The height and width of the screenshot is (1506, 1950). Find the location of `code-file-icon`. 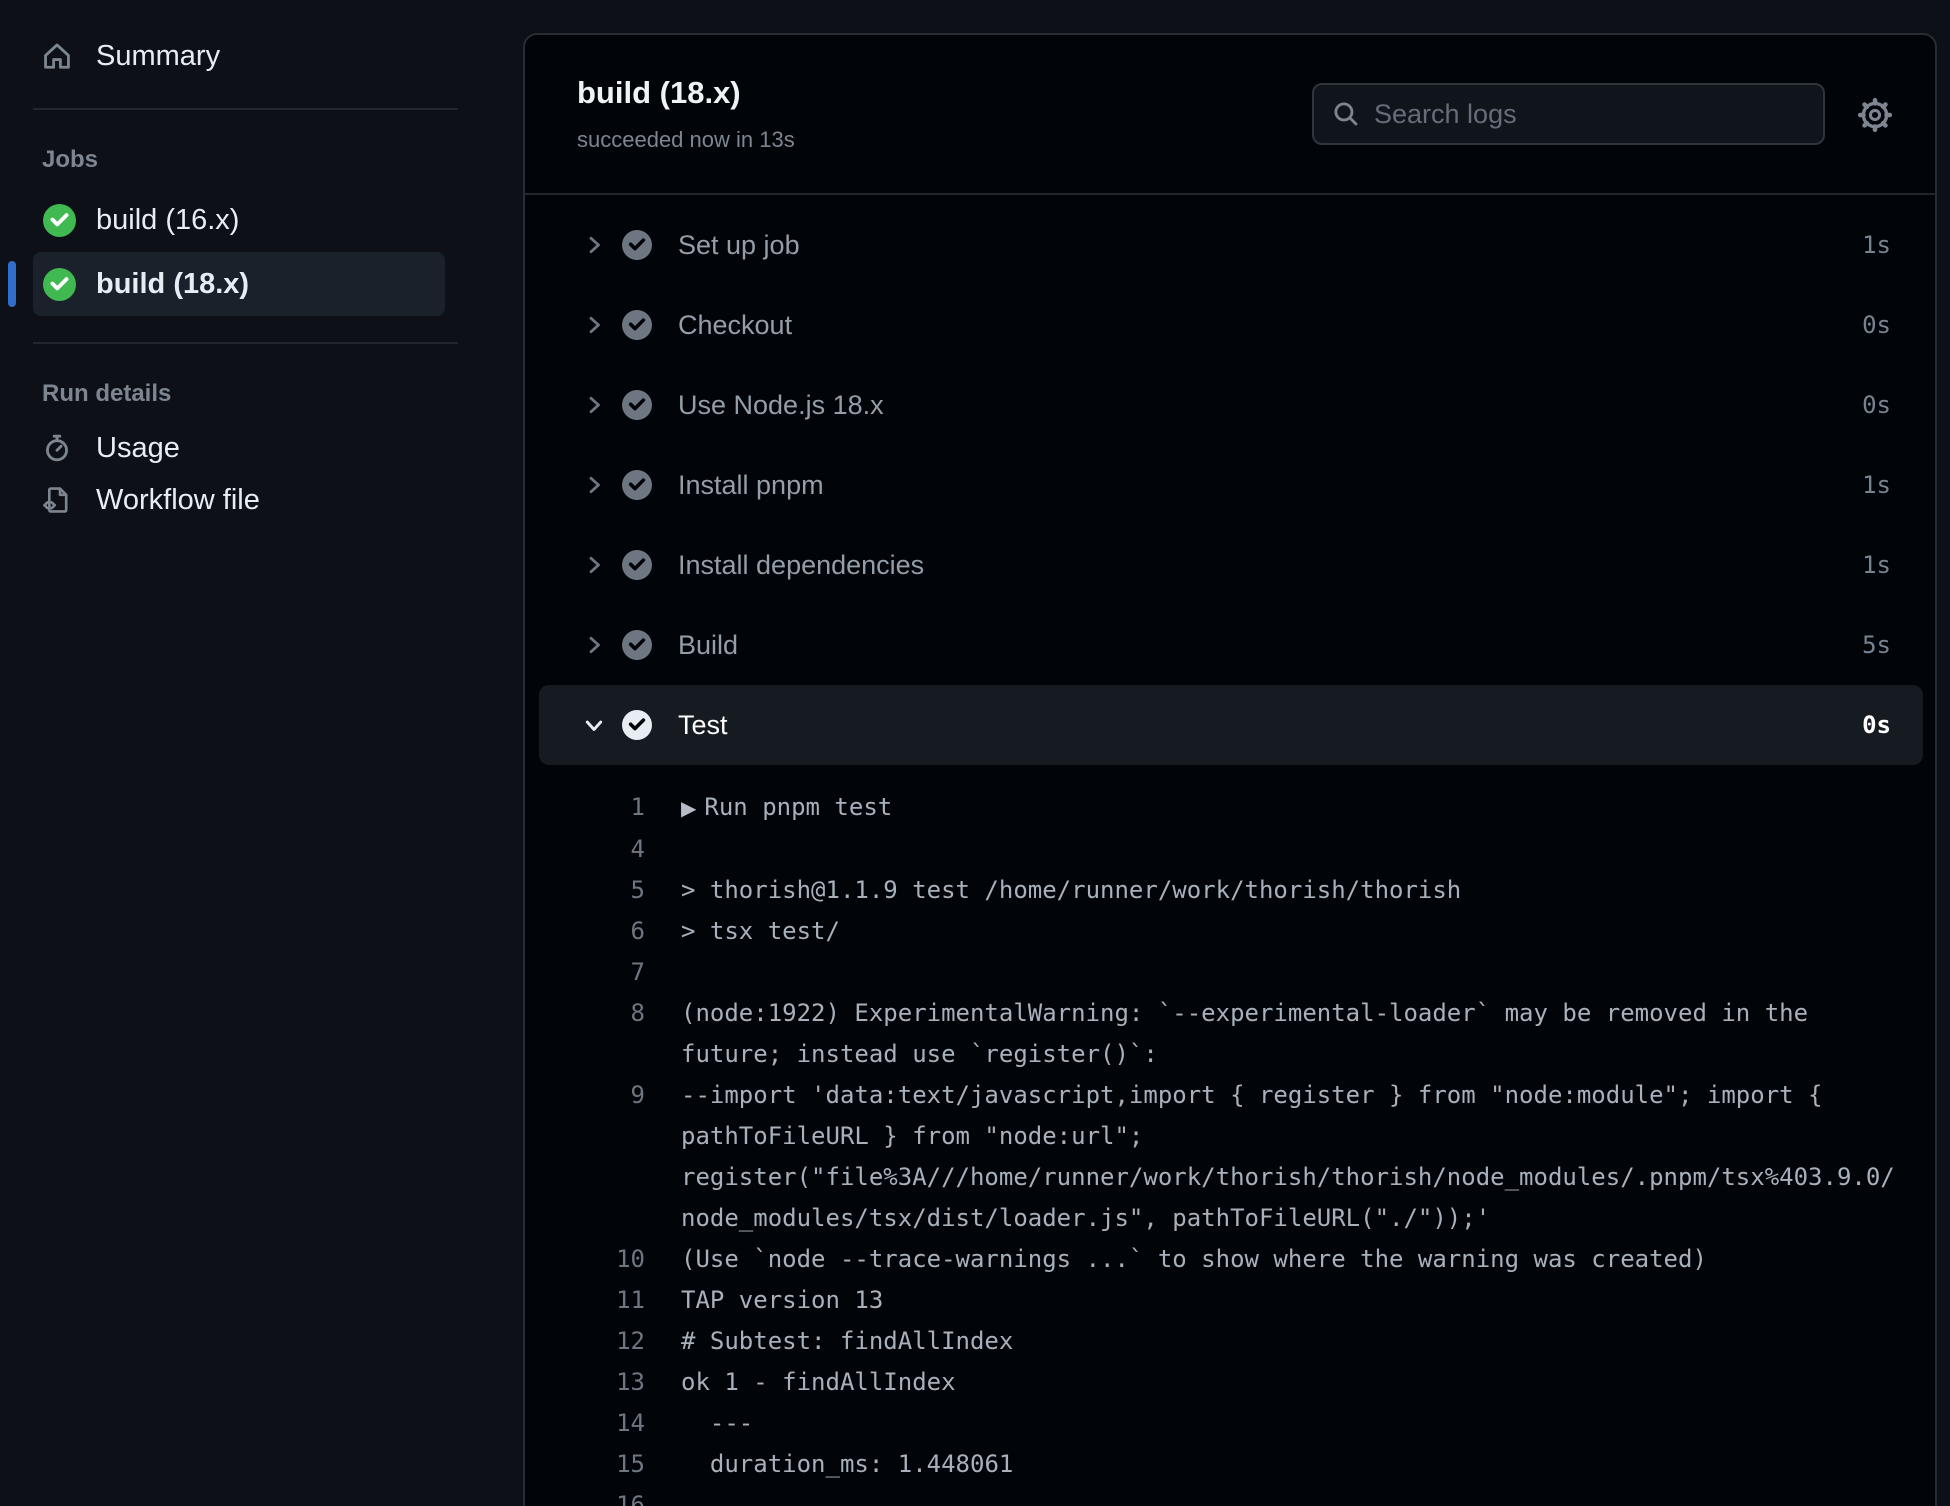

code-file-icon is located at coordinates (55, 500).